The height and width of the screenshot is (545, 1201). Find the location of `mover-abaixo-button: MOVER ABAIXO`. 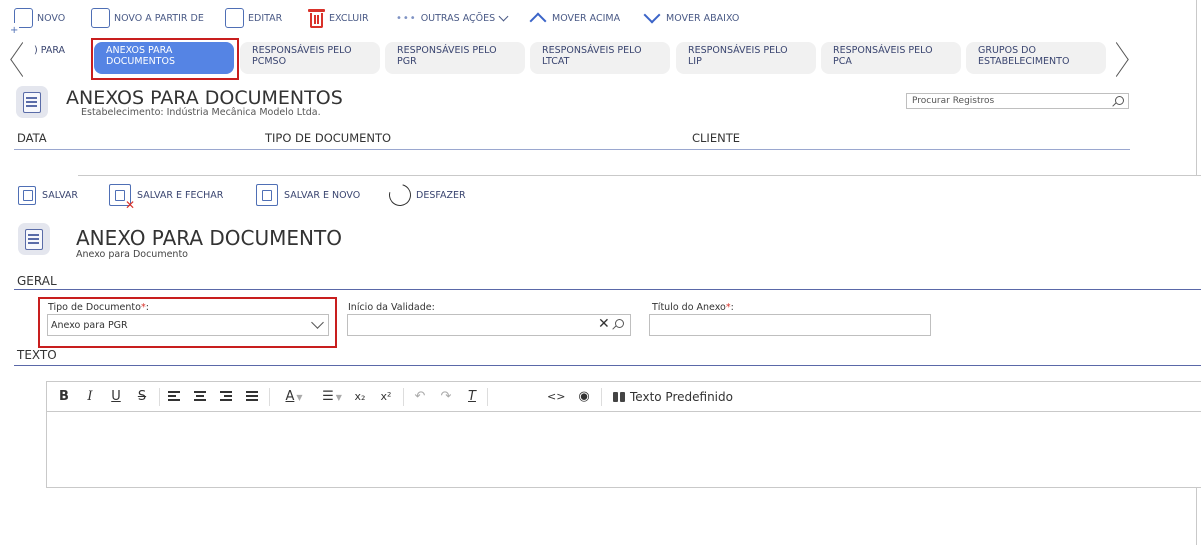

mover-abaixo-button: MOVER ABAIXO is located at coordinates (690, 18).